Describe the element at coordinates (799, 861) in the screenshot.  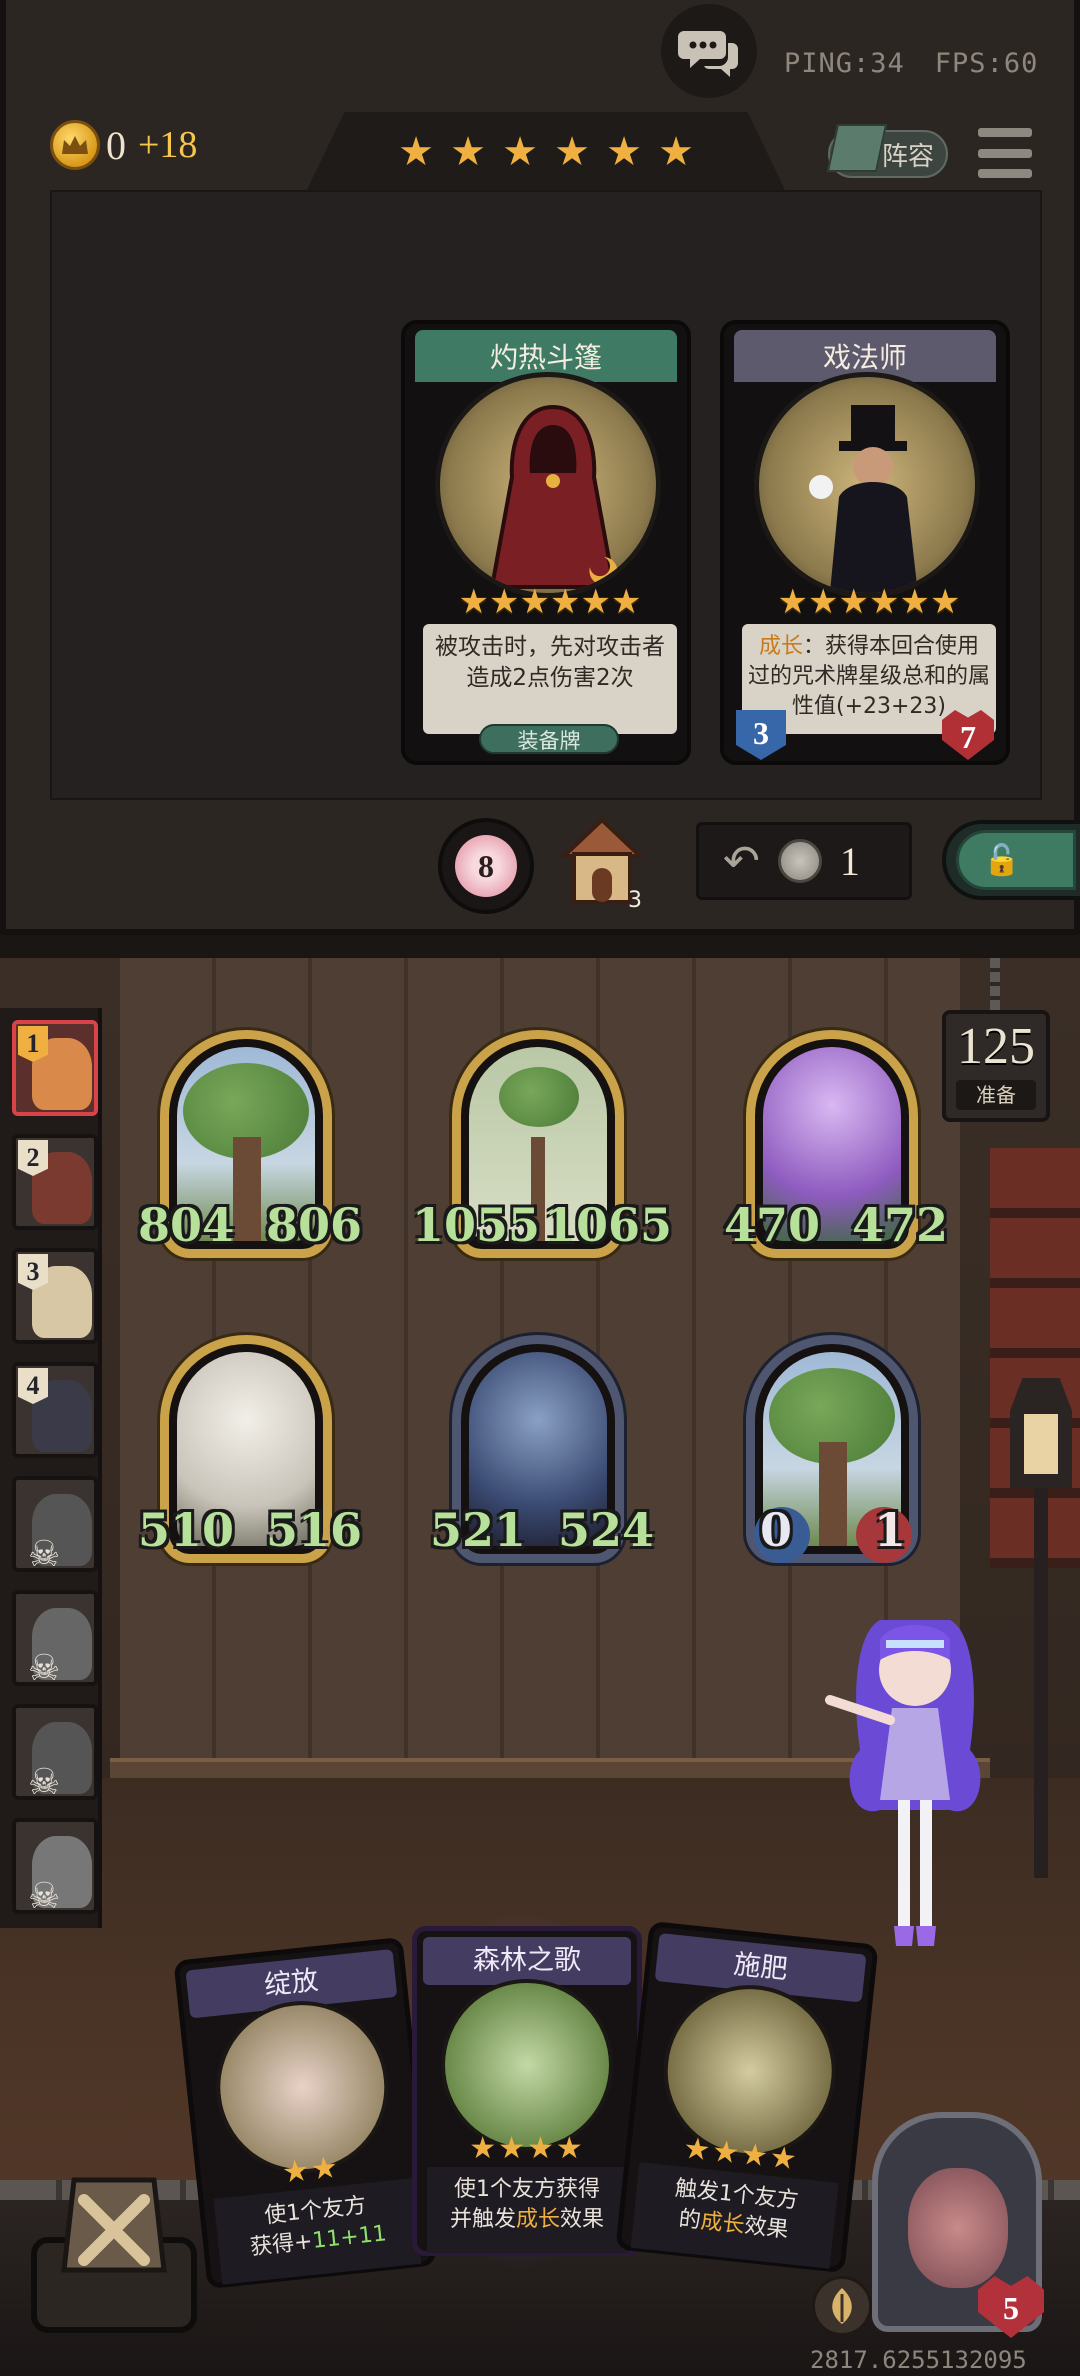
I see `silver-coin-icon` at that location.